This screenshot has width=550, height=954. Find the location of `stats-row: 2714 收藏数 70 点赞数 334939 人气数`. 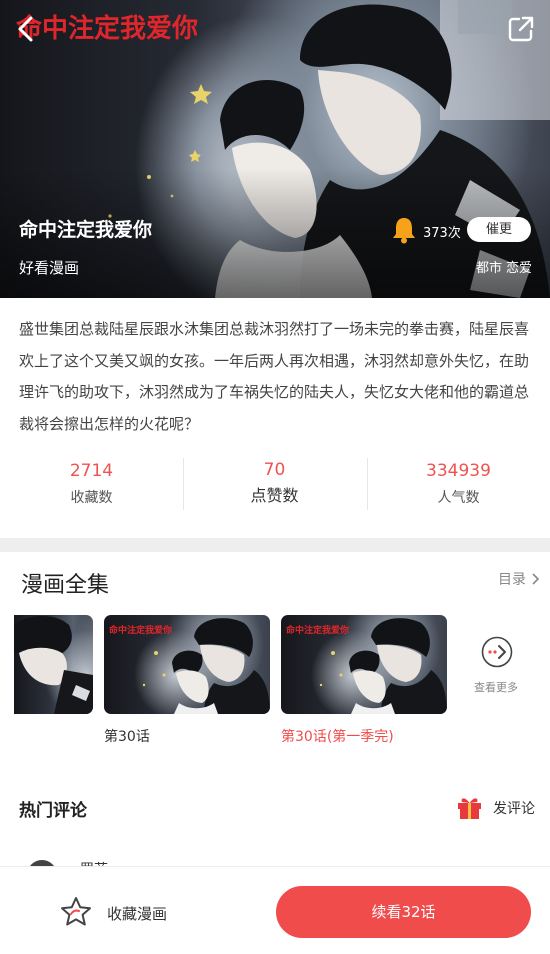

stats-row: 2714 收藏数 70 点赞数 334939 人气数 is located at coordinates (275, 485).